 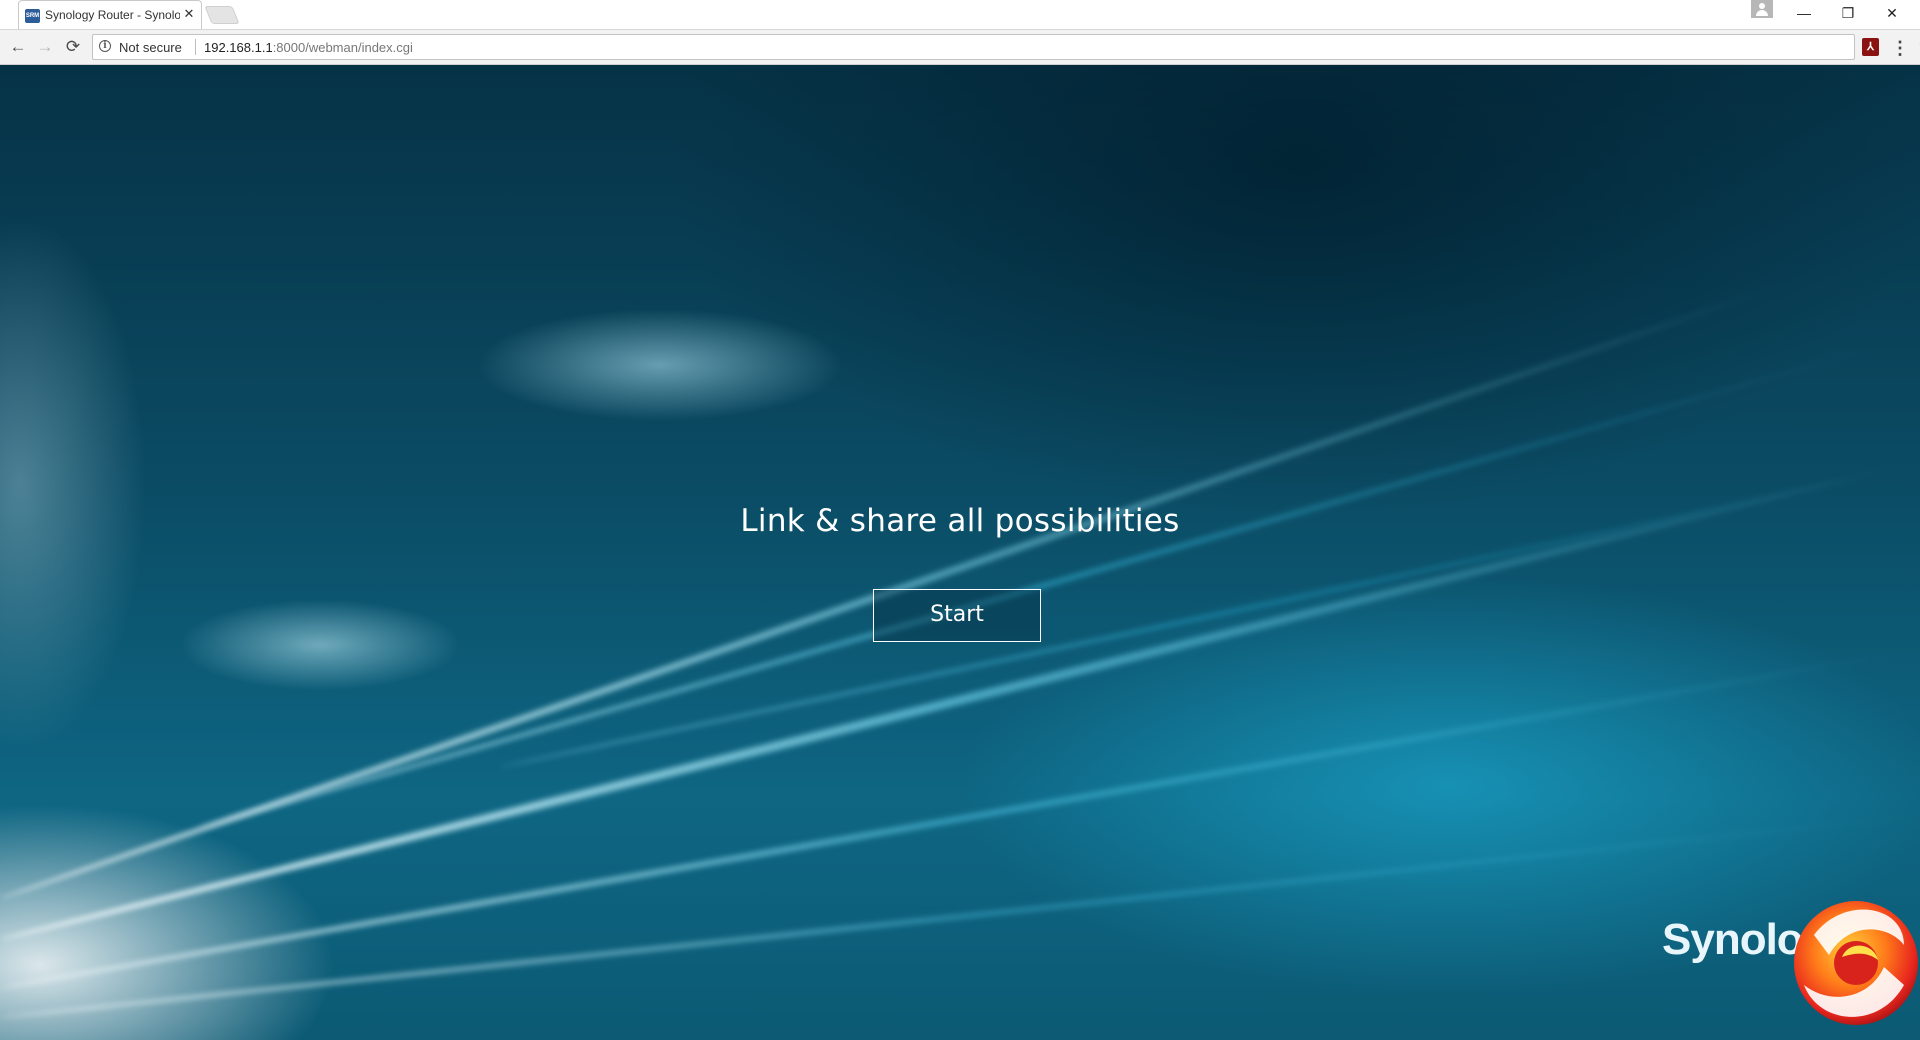 What do you see at coordinates (195, 47) in the screenshot?
I see `url-divider` at bounding box center [195, 47].